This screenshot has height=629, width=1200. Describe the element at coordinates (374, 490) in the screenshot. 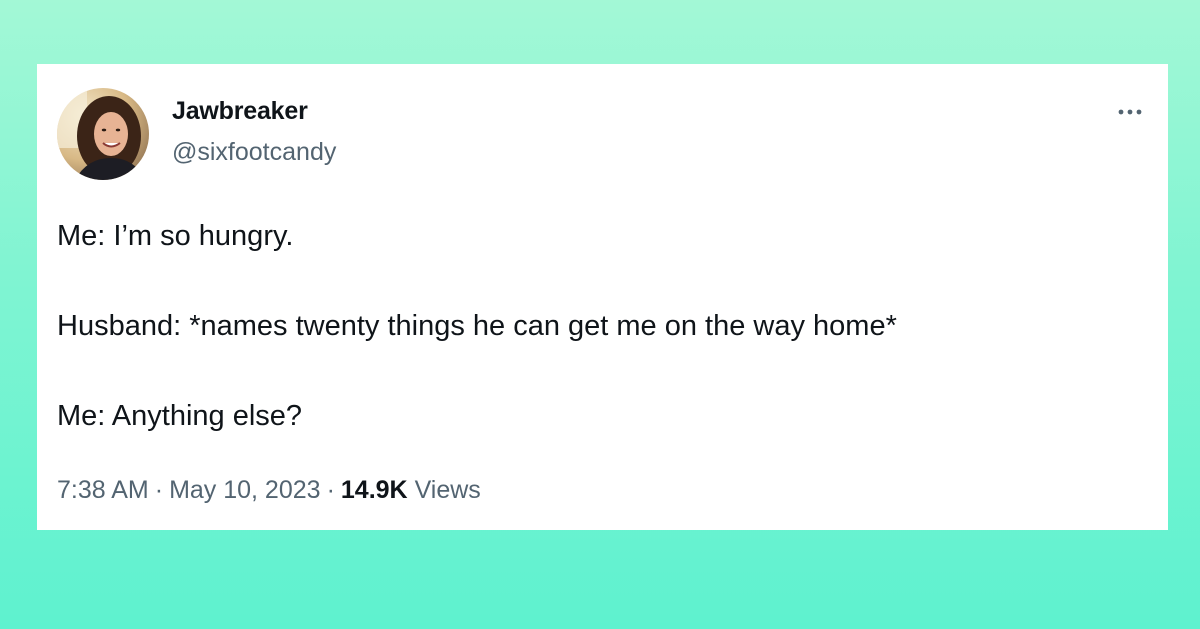

I see `views-count: 14.9K` at that location.